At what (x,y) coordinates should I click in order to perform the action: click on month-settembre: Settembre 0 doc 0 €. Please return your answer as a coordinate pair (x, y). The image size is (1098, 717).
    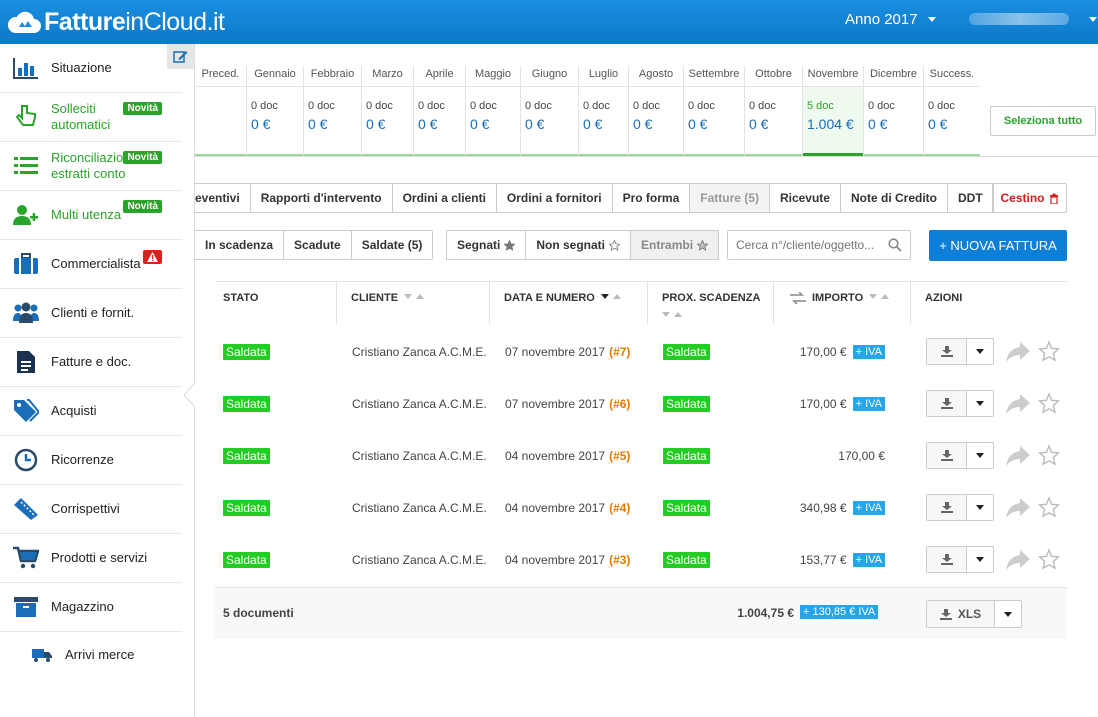
    Looking at the image, I should click on (714, 111).